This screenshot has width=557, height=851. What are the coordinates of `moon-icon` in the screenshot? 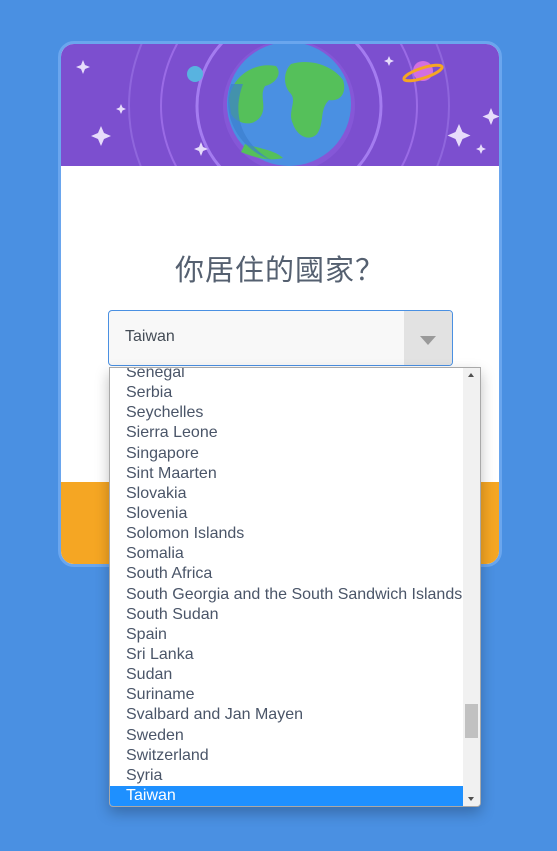 It's located at (195, 74).